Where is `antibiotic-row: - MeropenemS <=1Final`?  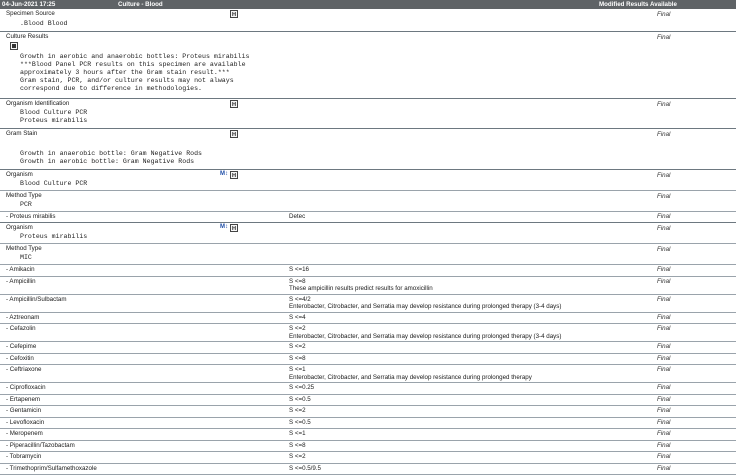 antibiotic-row: - MeropenemS <=1Final is located at coordinates (368, 435).